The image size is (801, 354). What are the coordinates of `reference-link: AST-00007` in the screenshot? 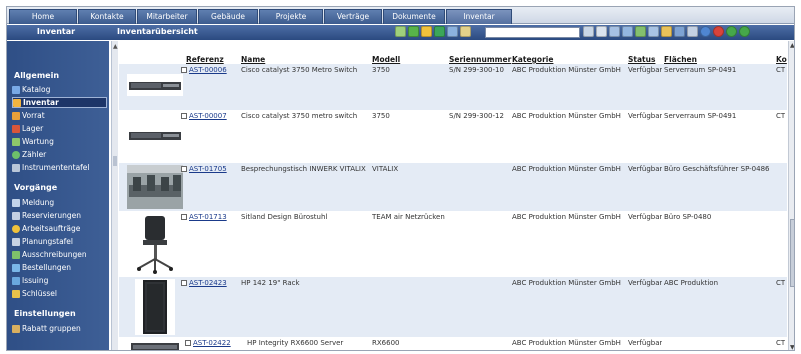 It's located at (208, 116).